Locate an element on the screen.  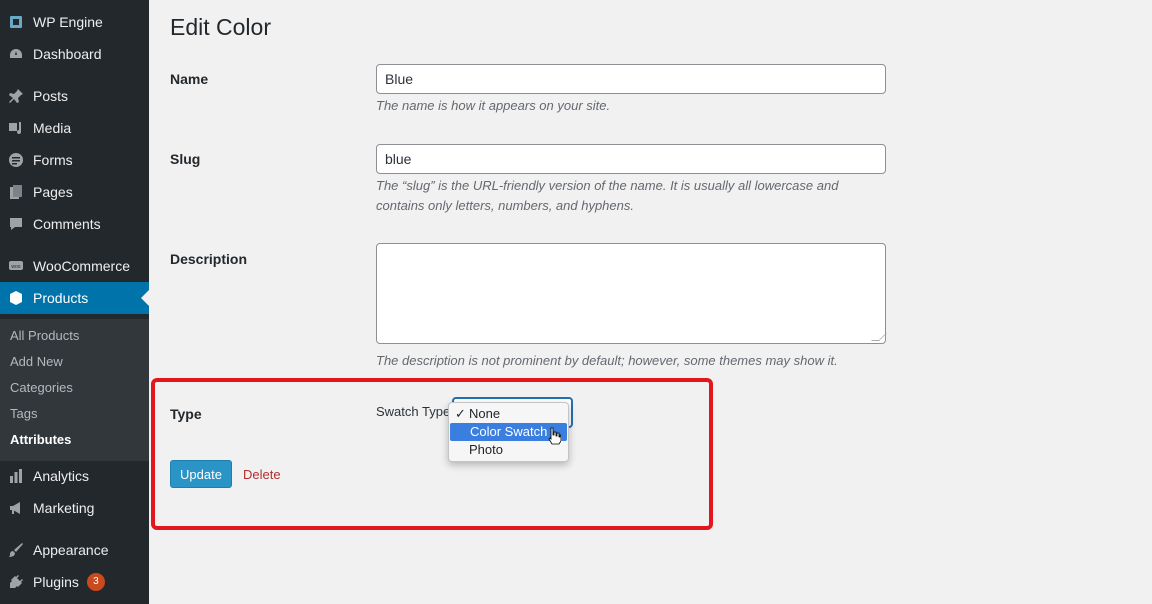
type-label: Type is located at coordinates (186, 414).